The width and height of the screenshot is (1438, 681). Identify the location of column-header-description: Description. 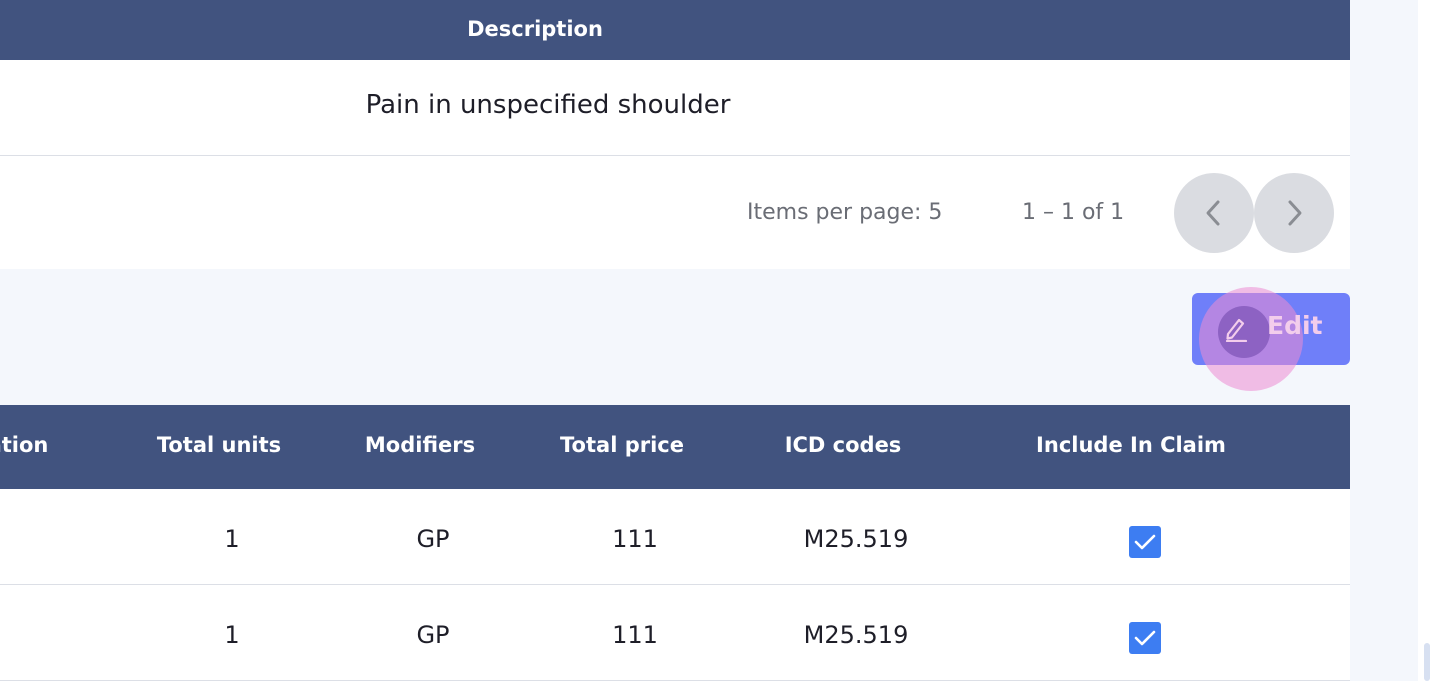
(535, 29).